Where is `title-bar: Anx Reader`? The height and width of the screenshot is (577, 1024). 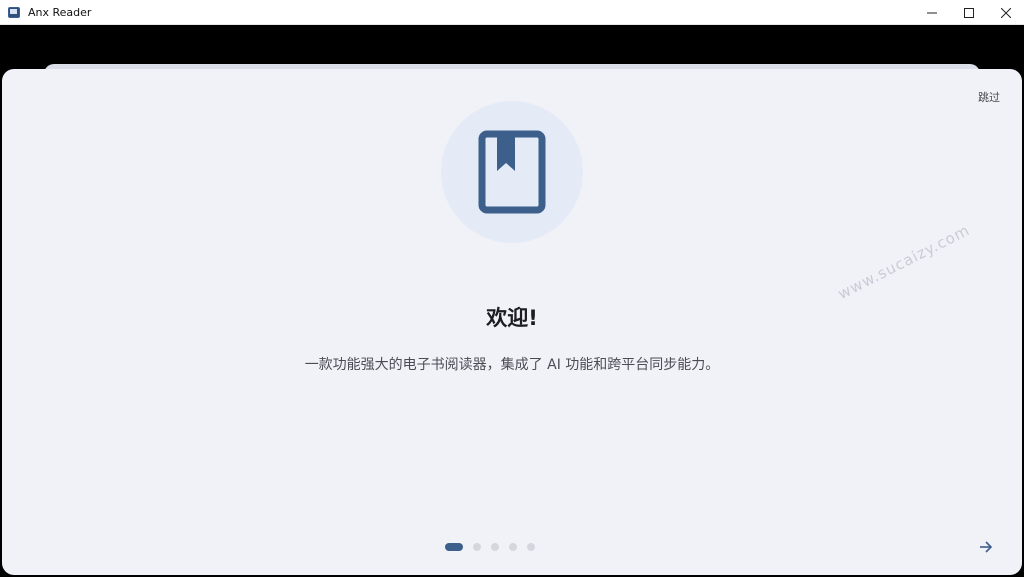
title-bar: Anx Reader is located at coordinates (512, 12).